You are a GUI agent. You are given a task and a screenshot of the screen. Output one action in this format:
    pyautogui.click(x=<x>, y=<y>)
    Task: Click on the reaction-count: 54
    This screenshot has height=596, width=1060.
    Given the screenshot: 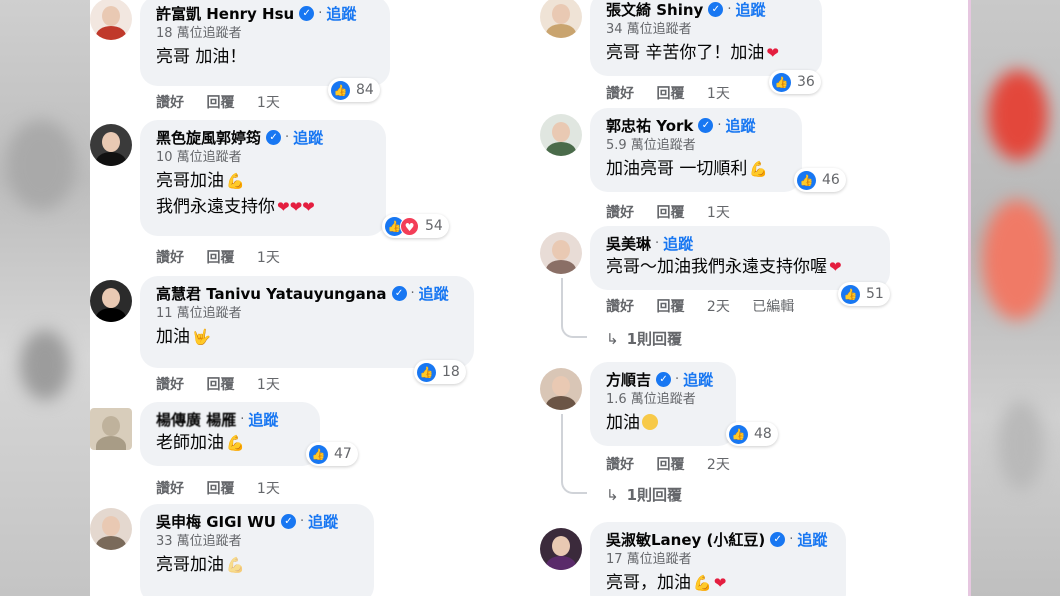 What is the action you would take?
    pyautogui.click(x=434, y=226)
    